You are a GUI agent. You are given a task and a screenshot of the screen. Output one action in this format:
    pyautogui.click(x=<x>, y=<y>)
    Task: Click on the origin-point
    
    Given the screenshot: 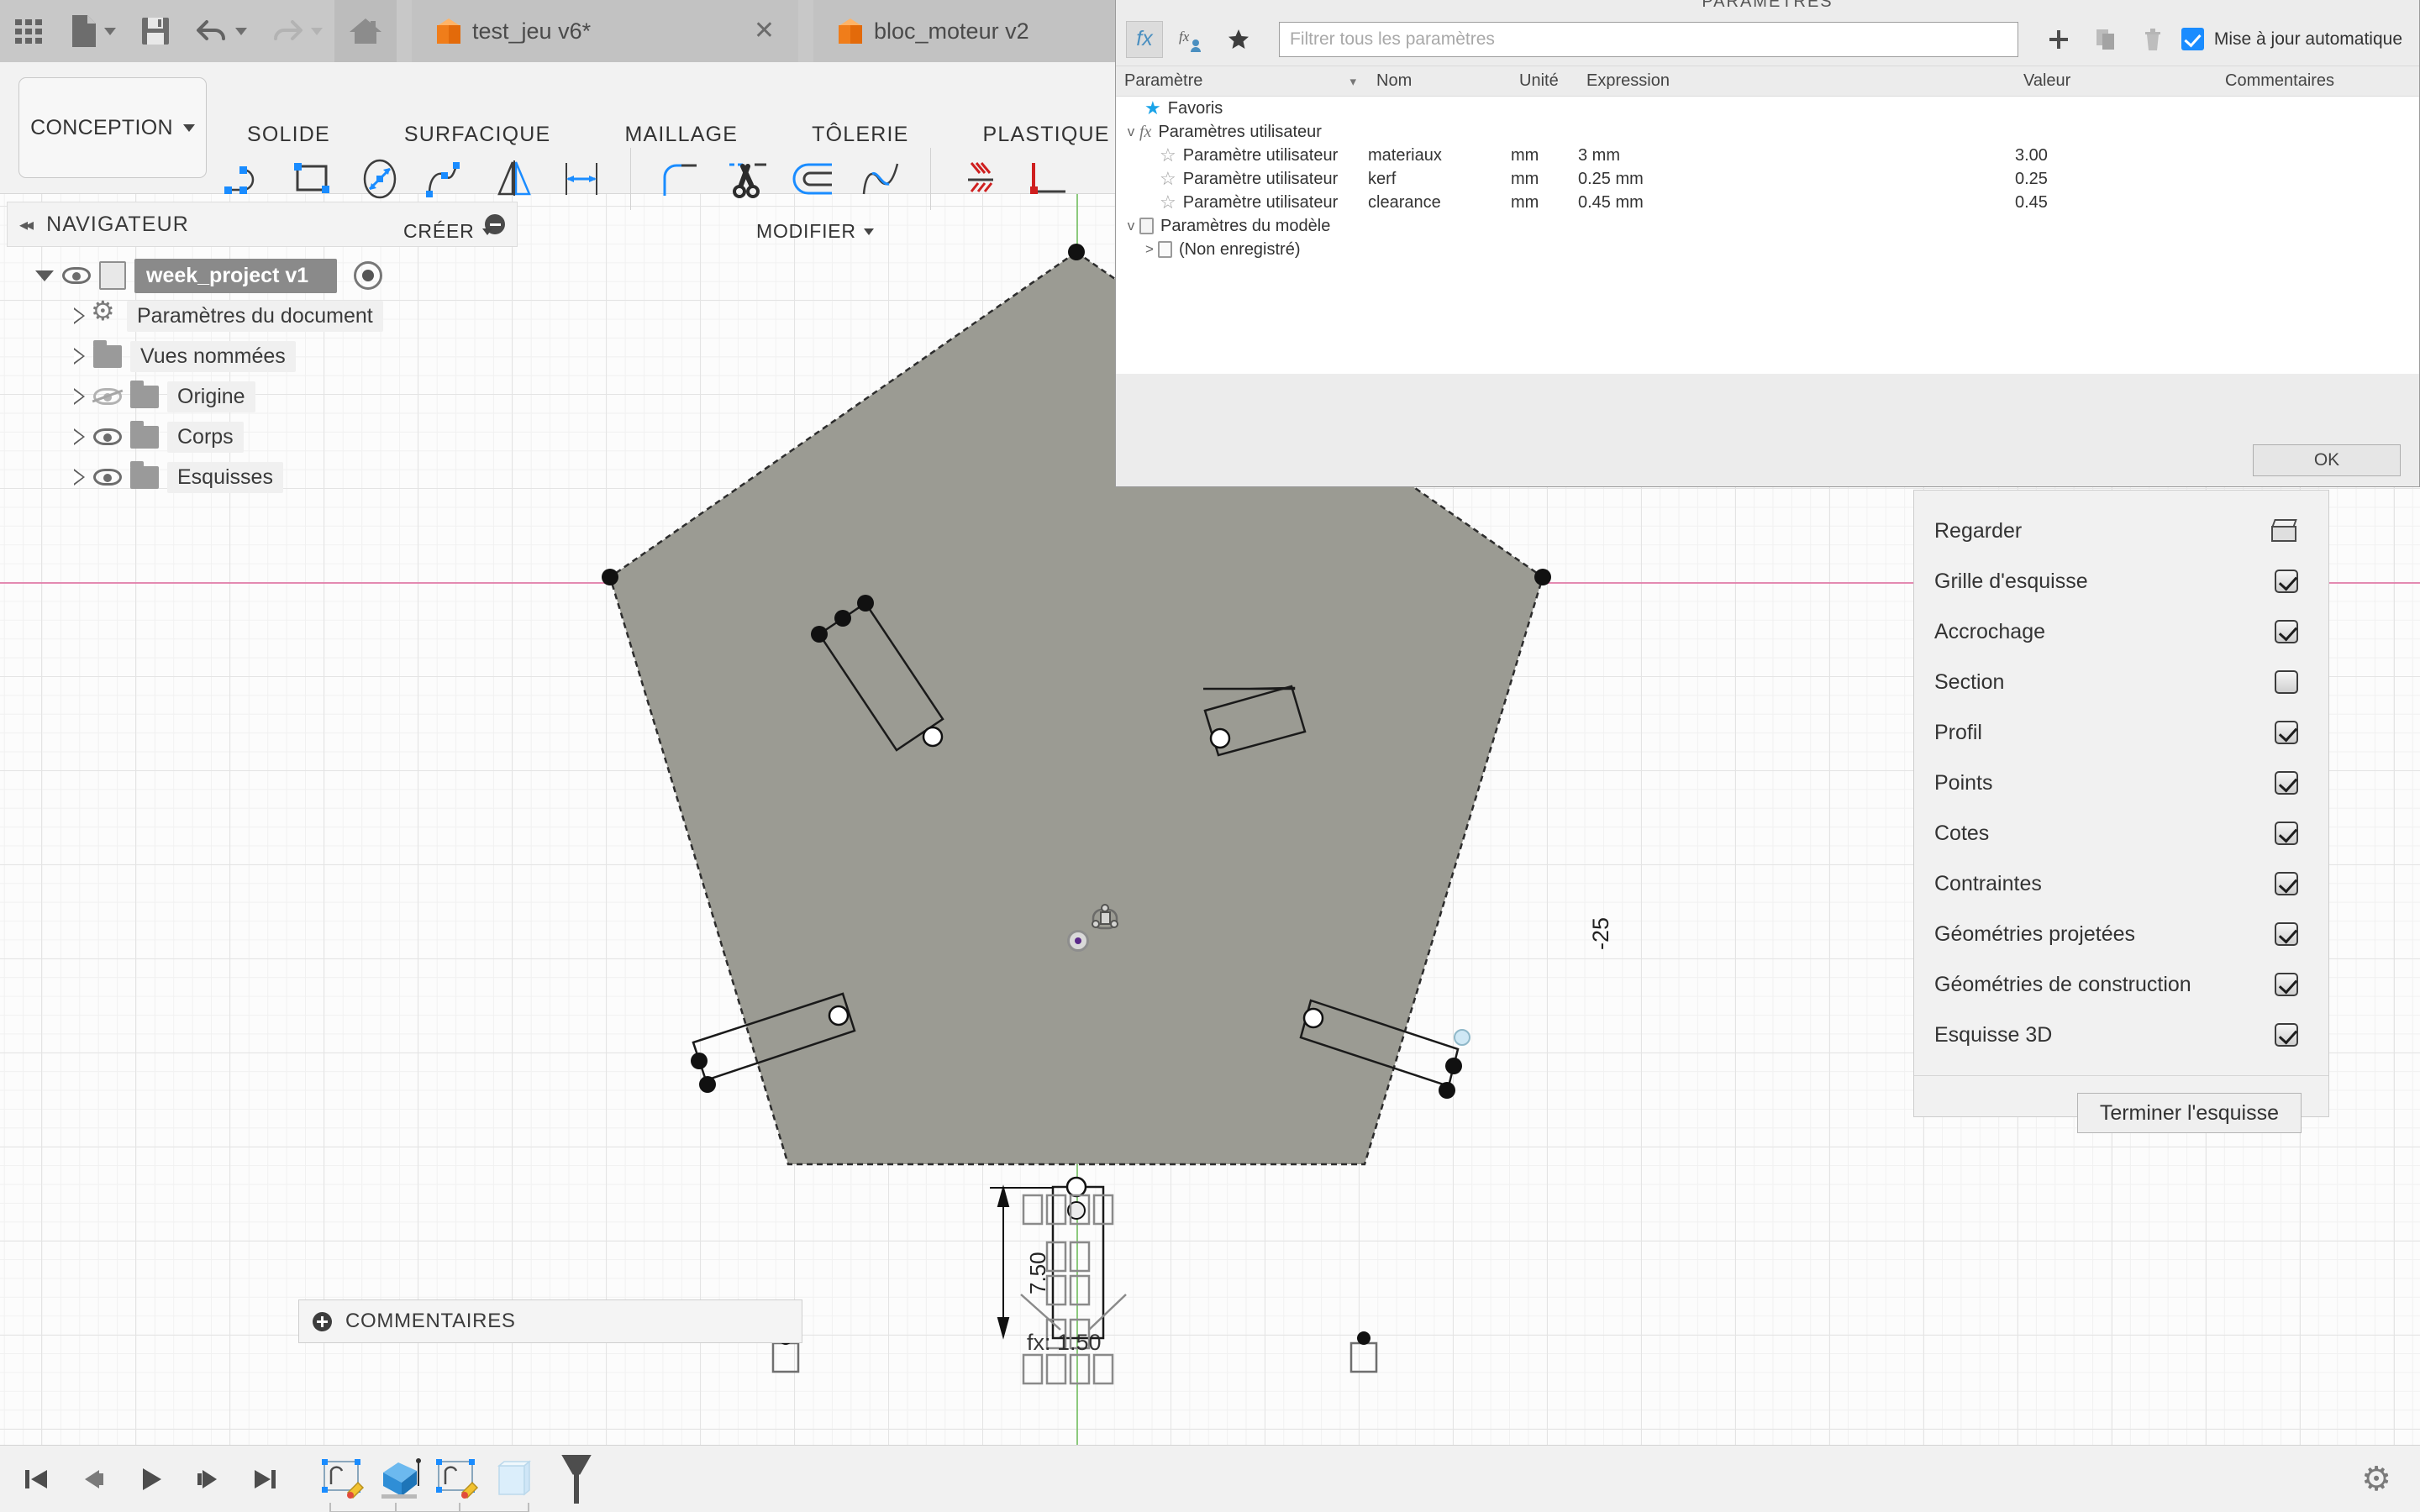 What is the action you would take?
    pyautogui.click(x=1078, y=941)
    